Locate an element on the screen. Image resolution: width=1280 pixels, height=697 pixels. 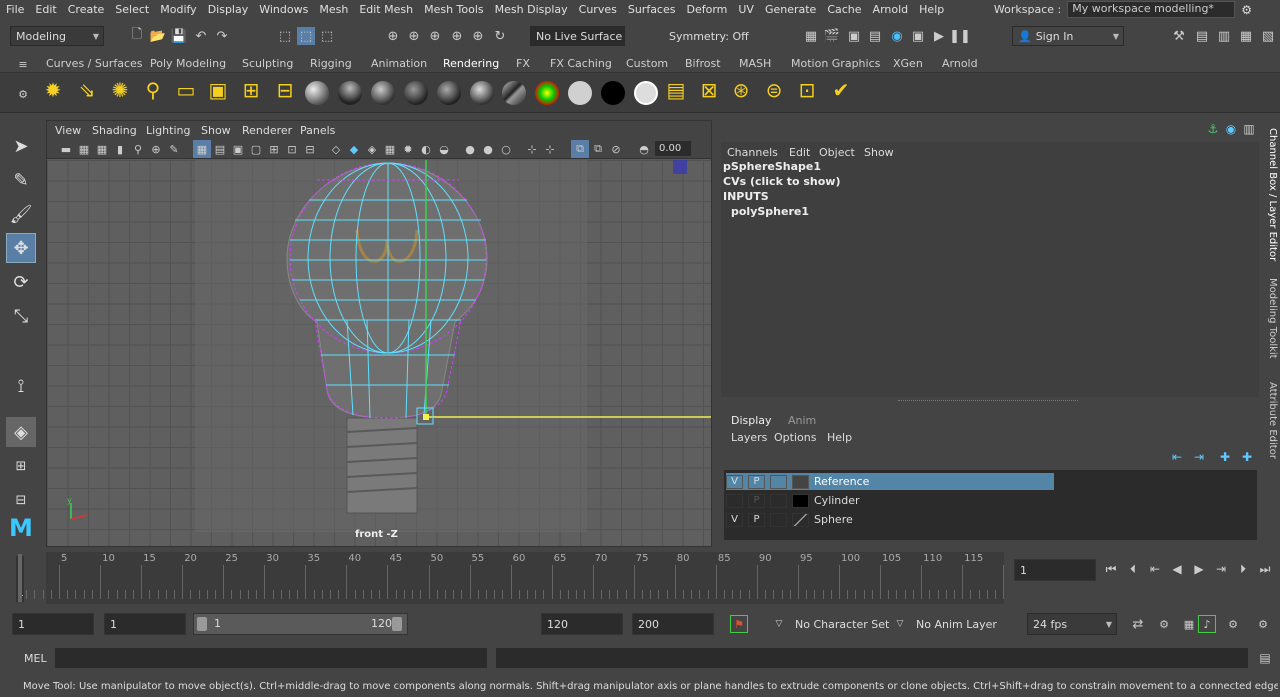
shelf-tab-animation: Animation is located at coordinates (399, 63).